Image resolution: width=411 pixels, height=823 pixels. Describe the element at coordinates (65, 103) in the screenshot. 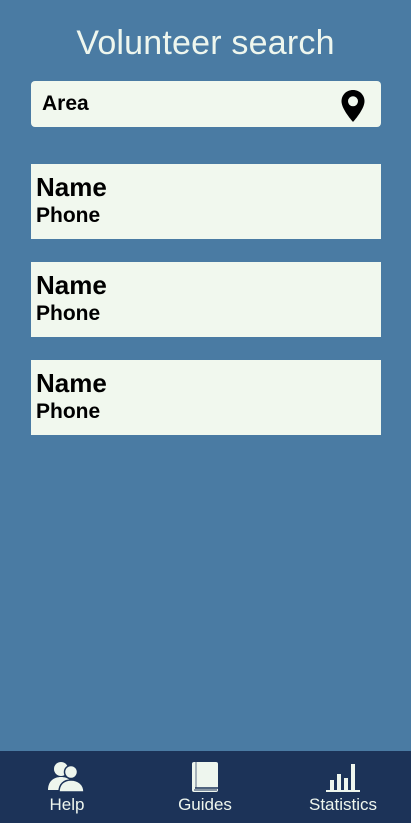

I see `area-field-label: Area` at that location.